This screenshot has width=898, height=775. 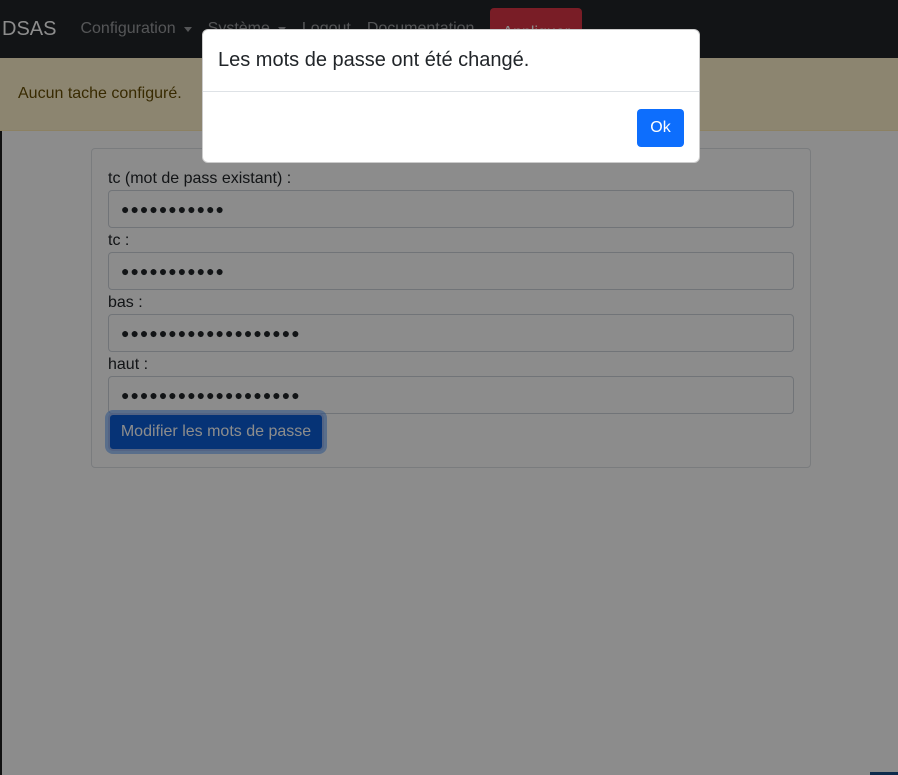 I want to click on confirmation-modal: Les mots de passe ont été changé. Ok, so click(x=451, y=96).